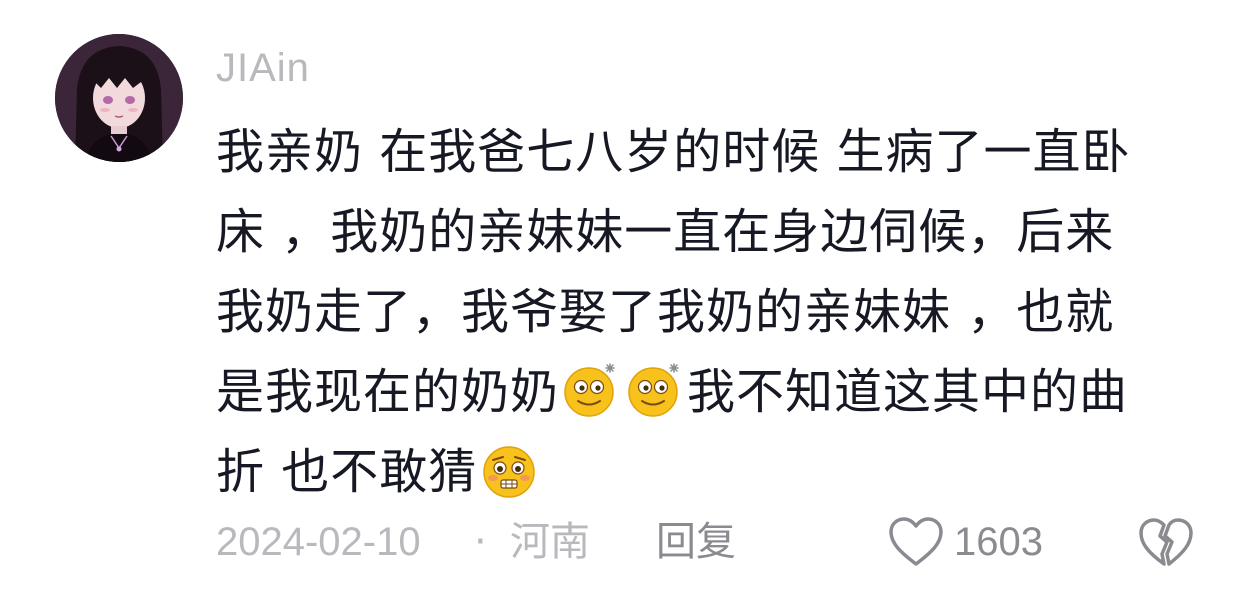 The width and height of the screenshot is (1260, 612). I want to click on username: JIAin, so click(263, 68).